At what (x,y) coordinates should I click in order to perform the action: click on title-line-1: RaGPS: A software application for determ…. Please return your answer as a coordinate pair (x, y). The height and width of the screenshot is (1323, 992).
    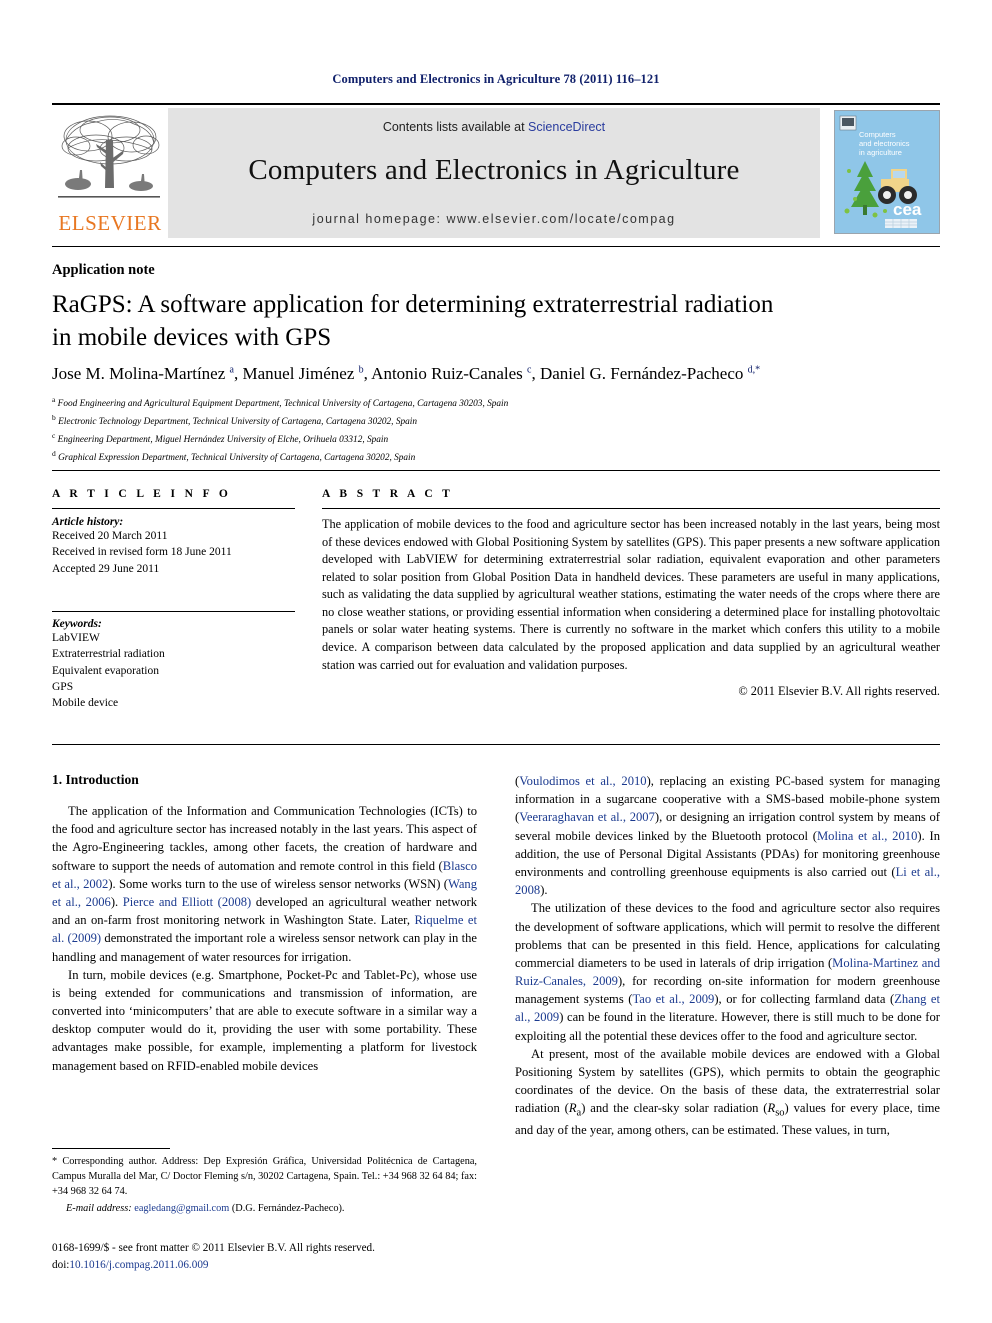
    Looking at the image, I should click on (413, 304).